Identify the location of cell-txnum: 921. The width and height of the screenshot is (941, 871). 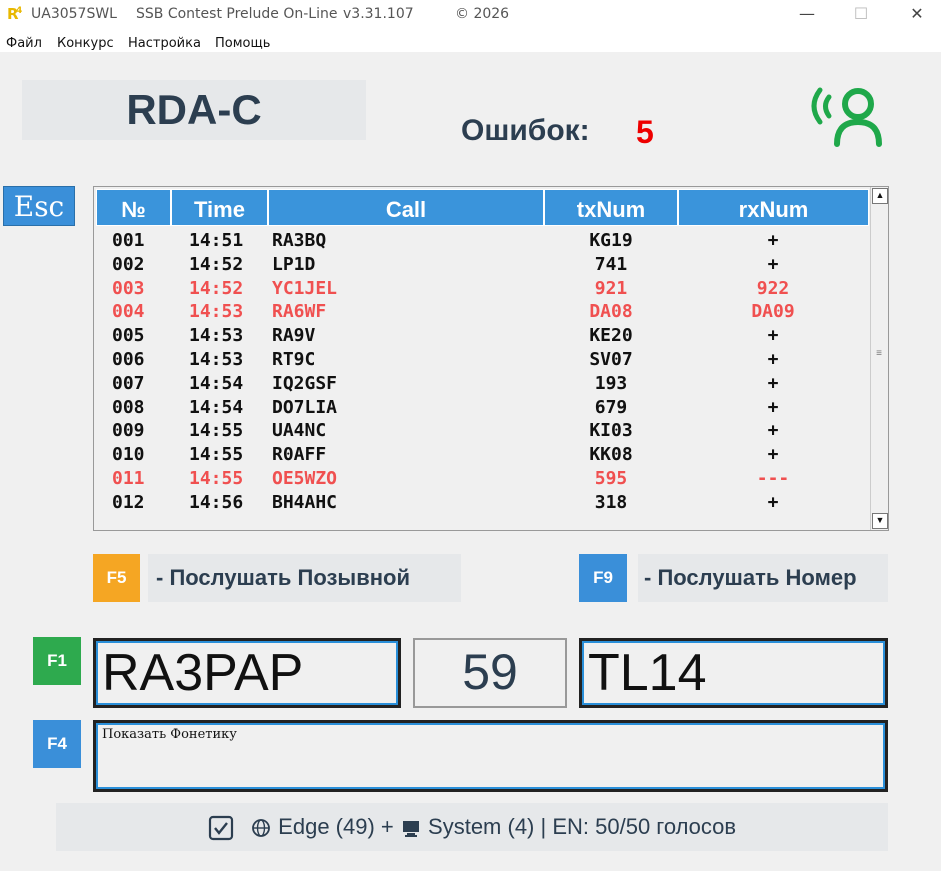
(611, 288).